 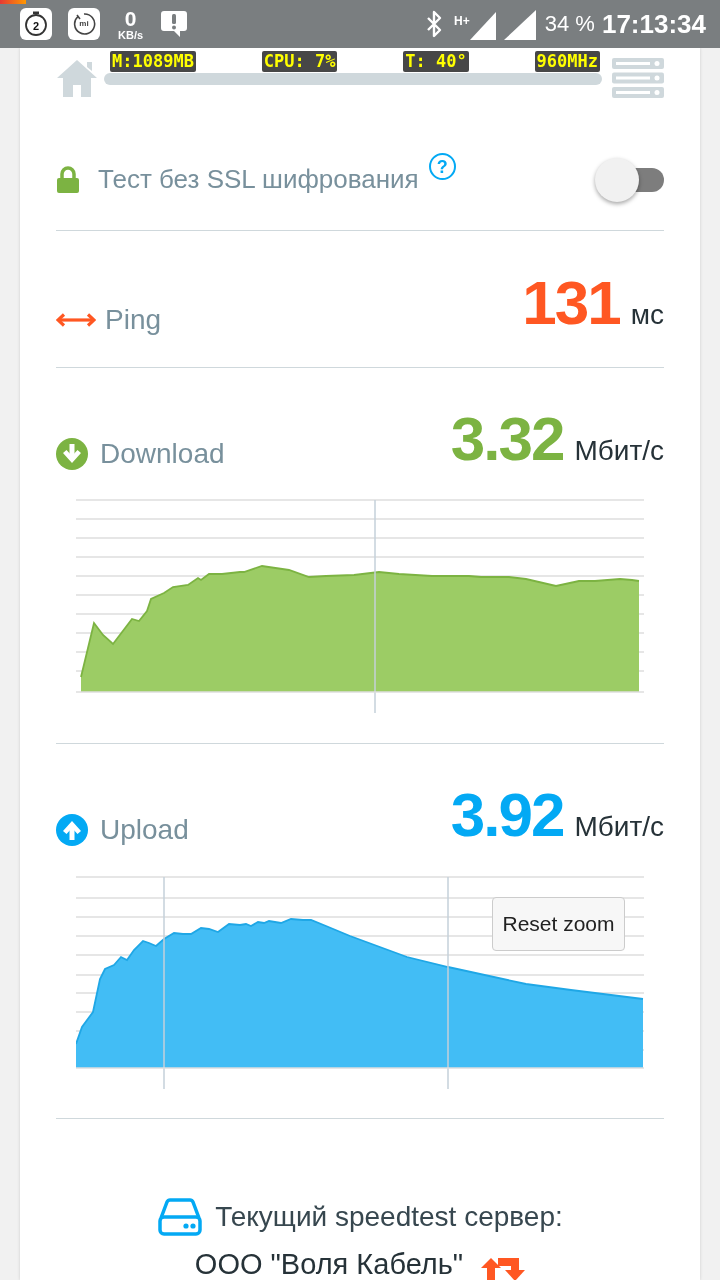 What do you see at coordinates (131, 35) in the screenshot?
I see `net-speed-unit: KB/s` at bounding box center [131, 35].